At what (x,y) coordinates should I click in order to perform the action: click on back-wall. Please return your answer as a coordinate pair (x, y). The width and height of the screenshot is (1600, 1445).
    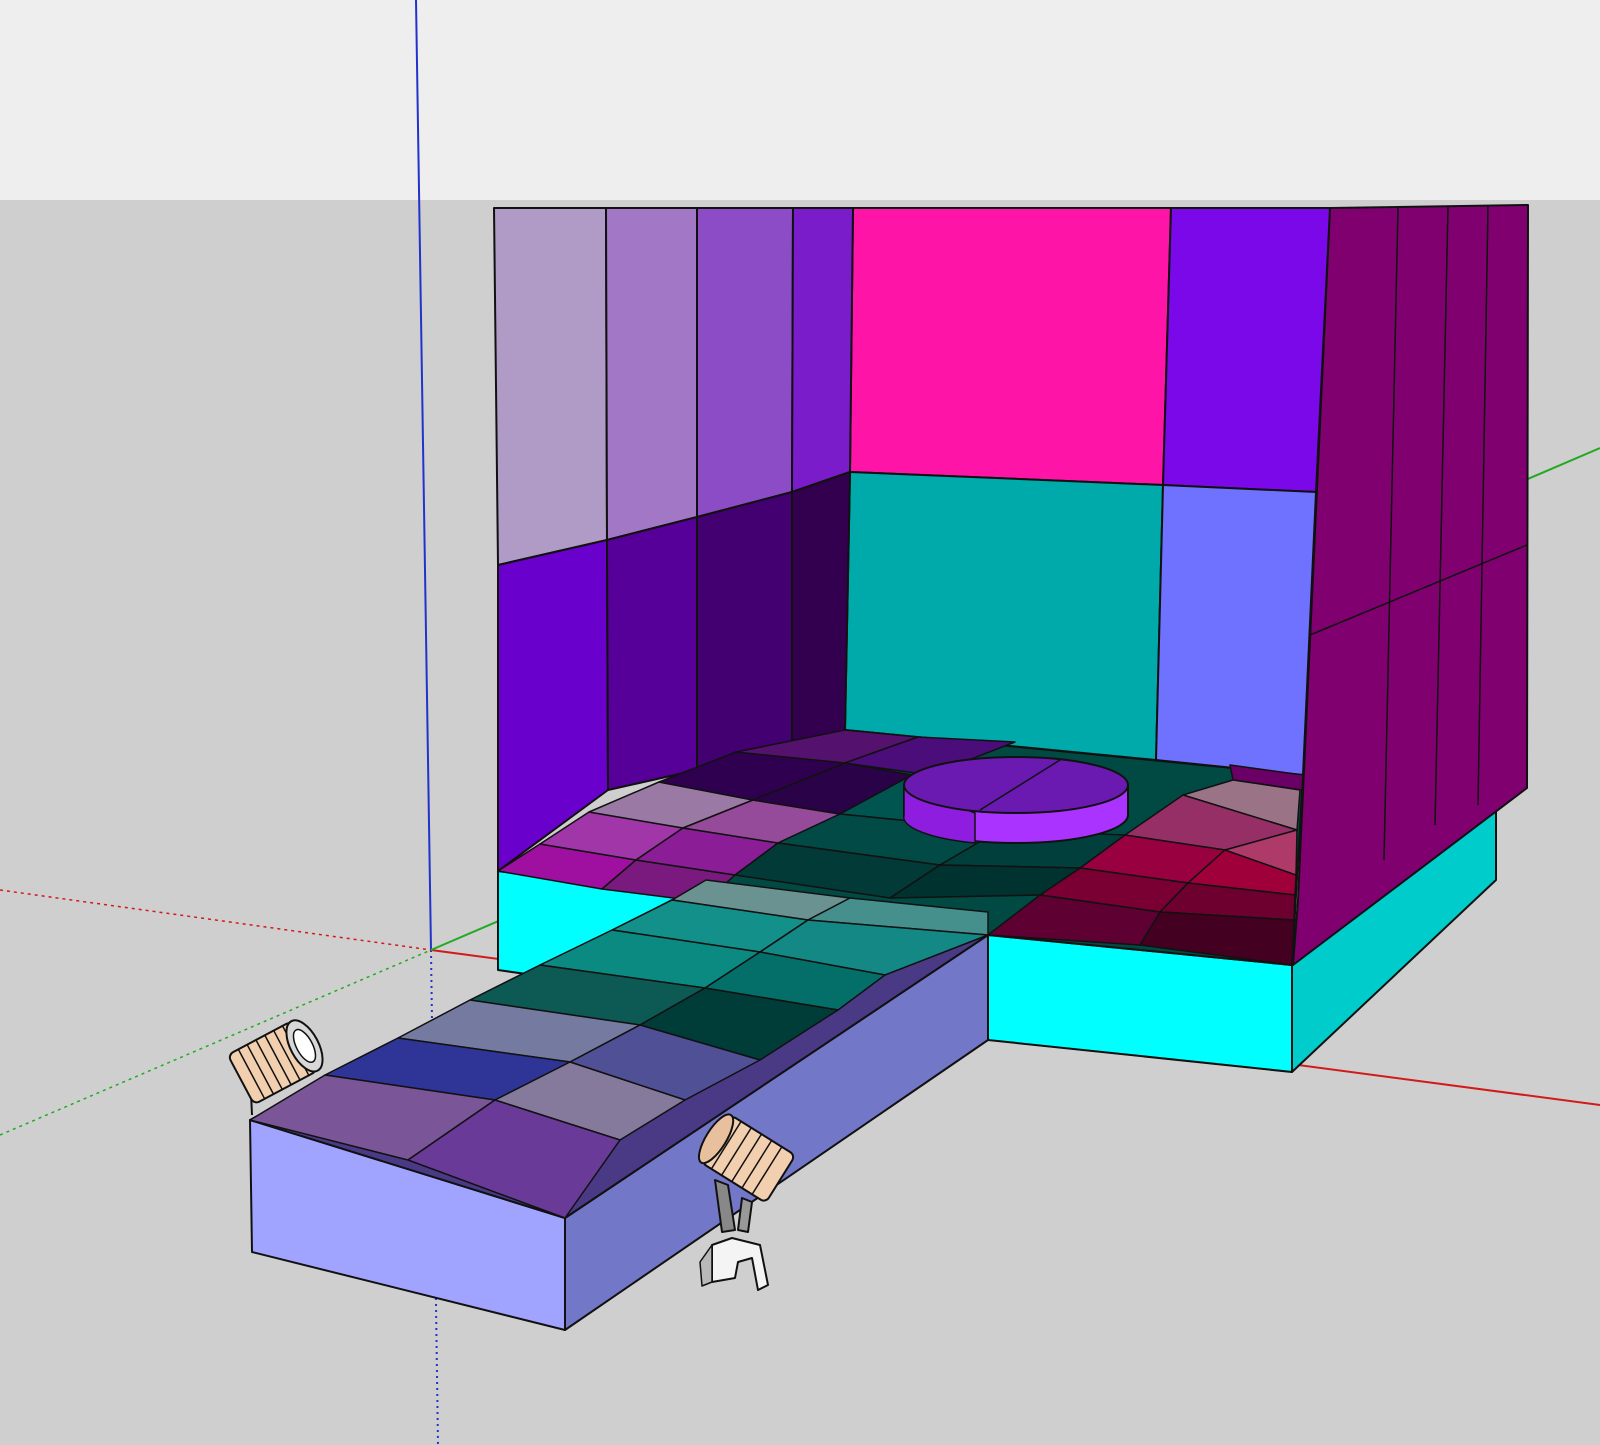
    Looking at the image, I should click on (1087, 491).